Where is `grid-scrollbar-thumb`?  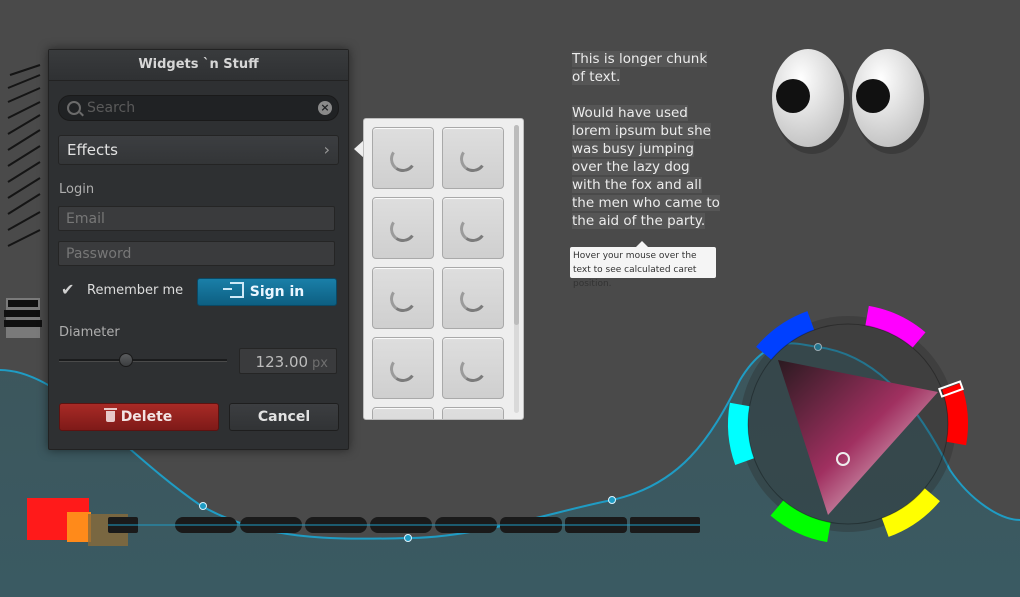
grid-scrollbar-thumb is located at coordinates (516, 225).